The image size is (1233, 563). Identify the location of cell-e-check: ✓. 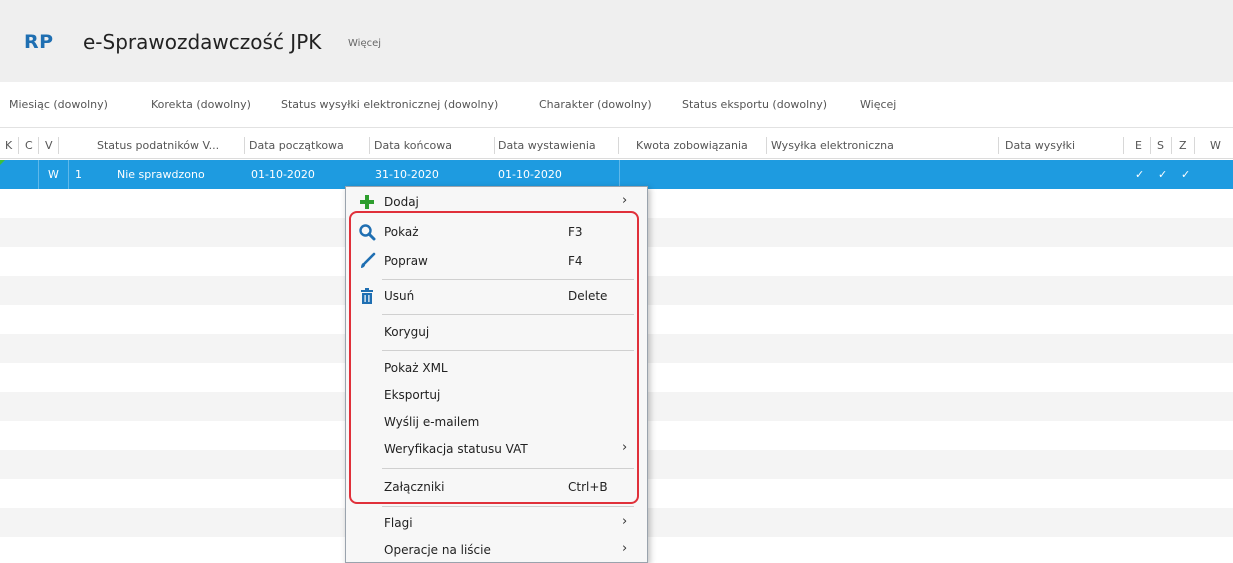
(1140, 174).